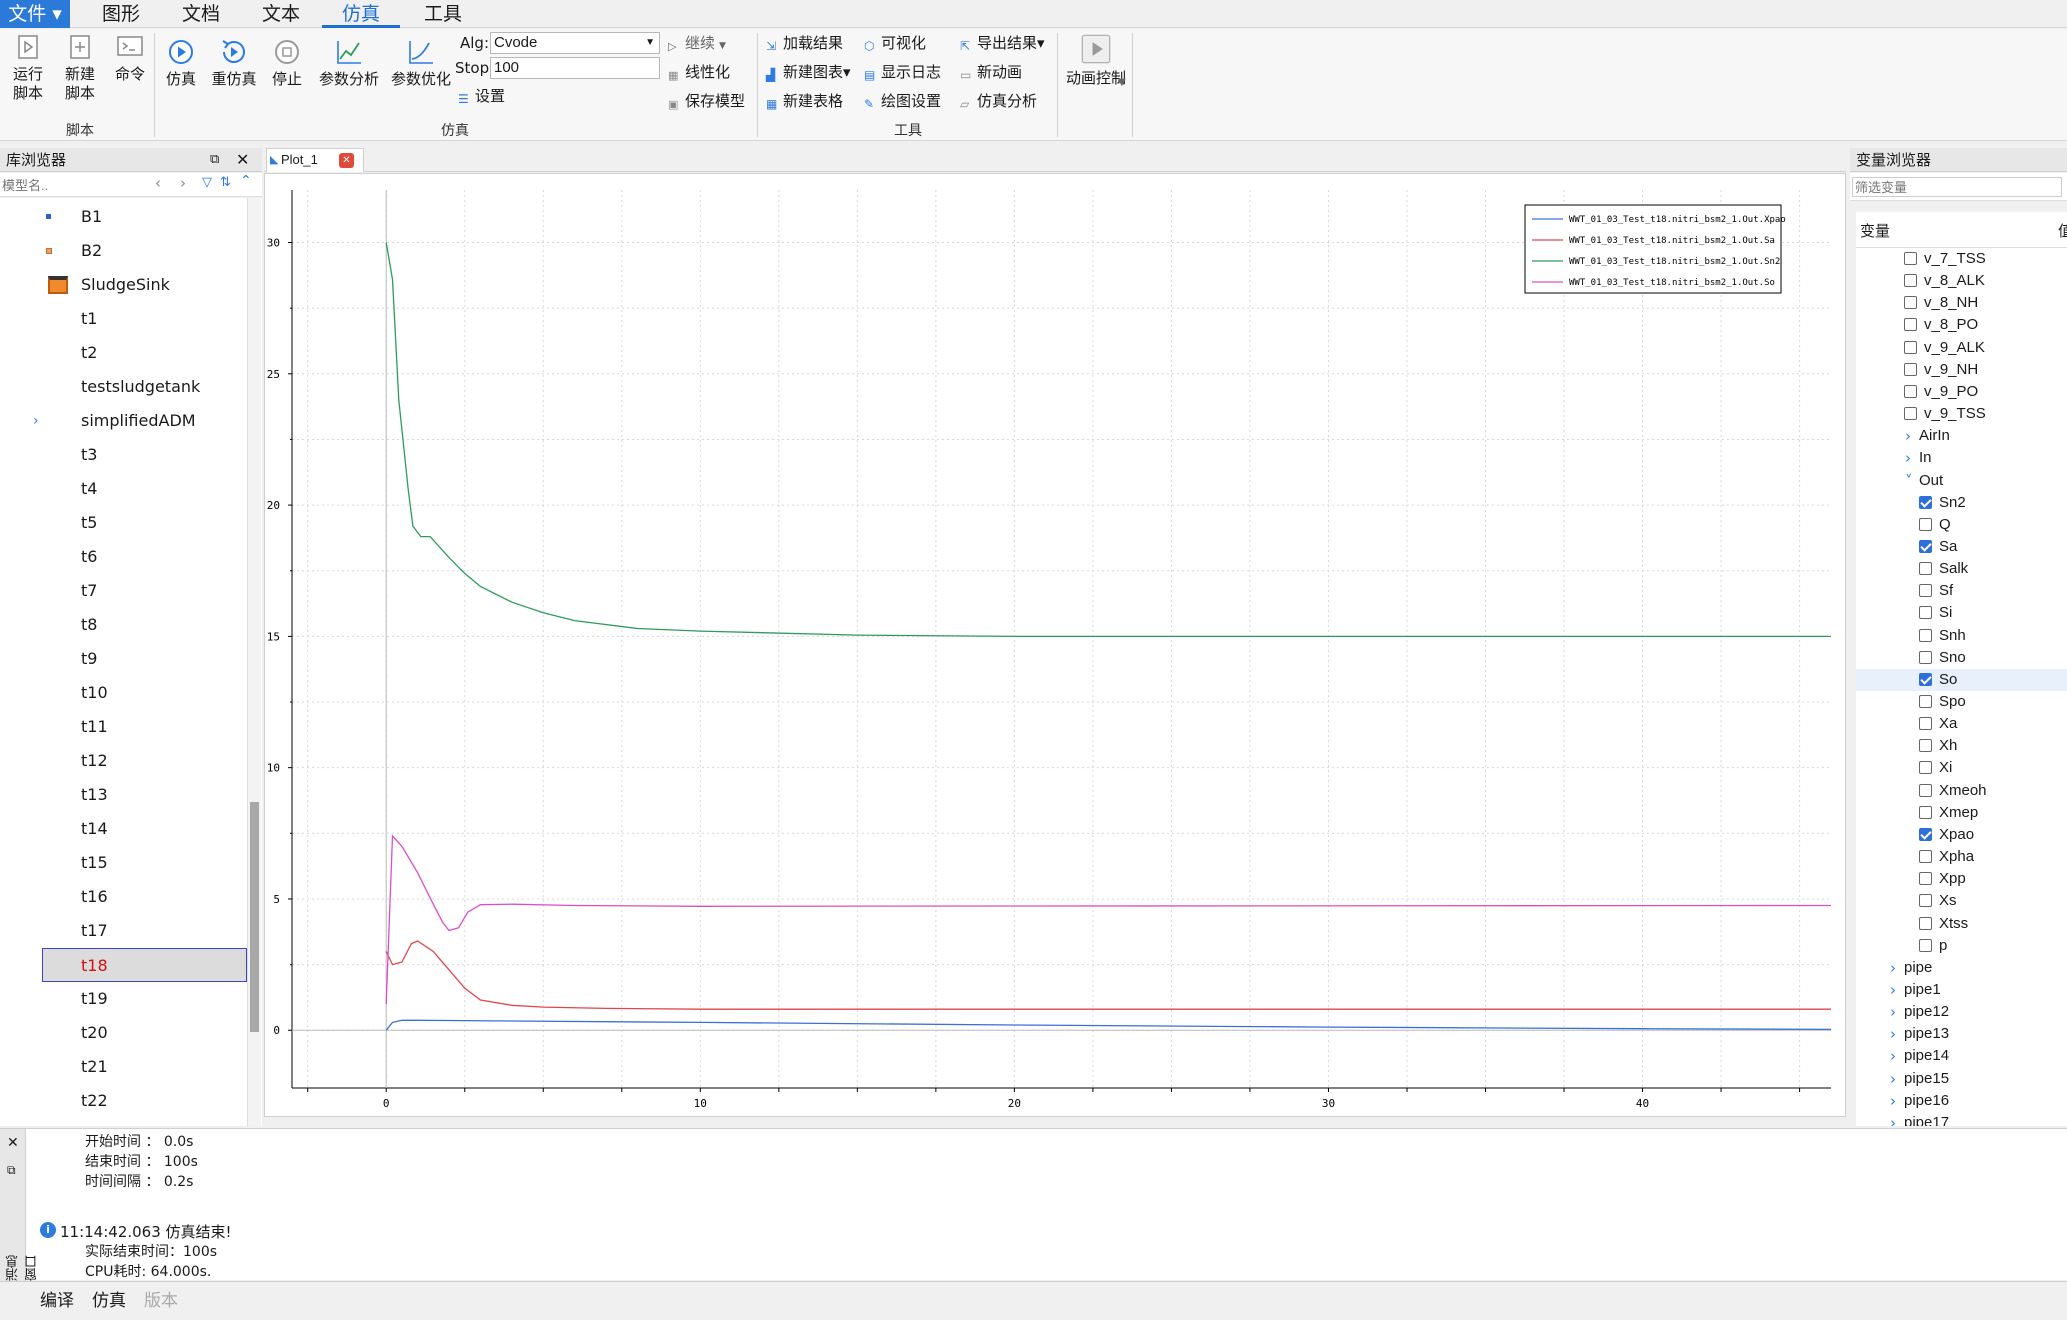 This screenshot has width=2067, height=1320. I want to click on library-item: t10, so click(122, 693).